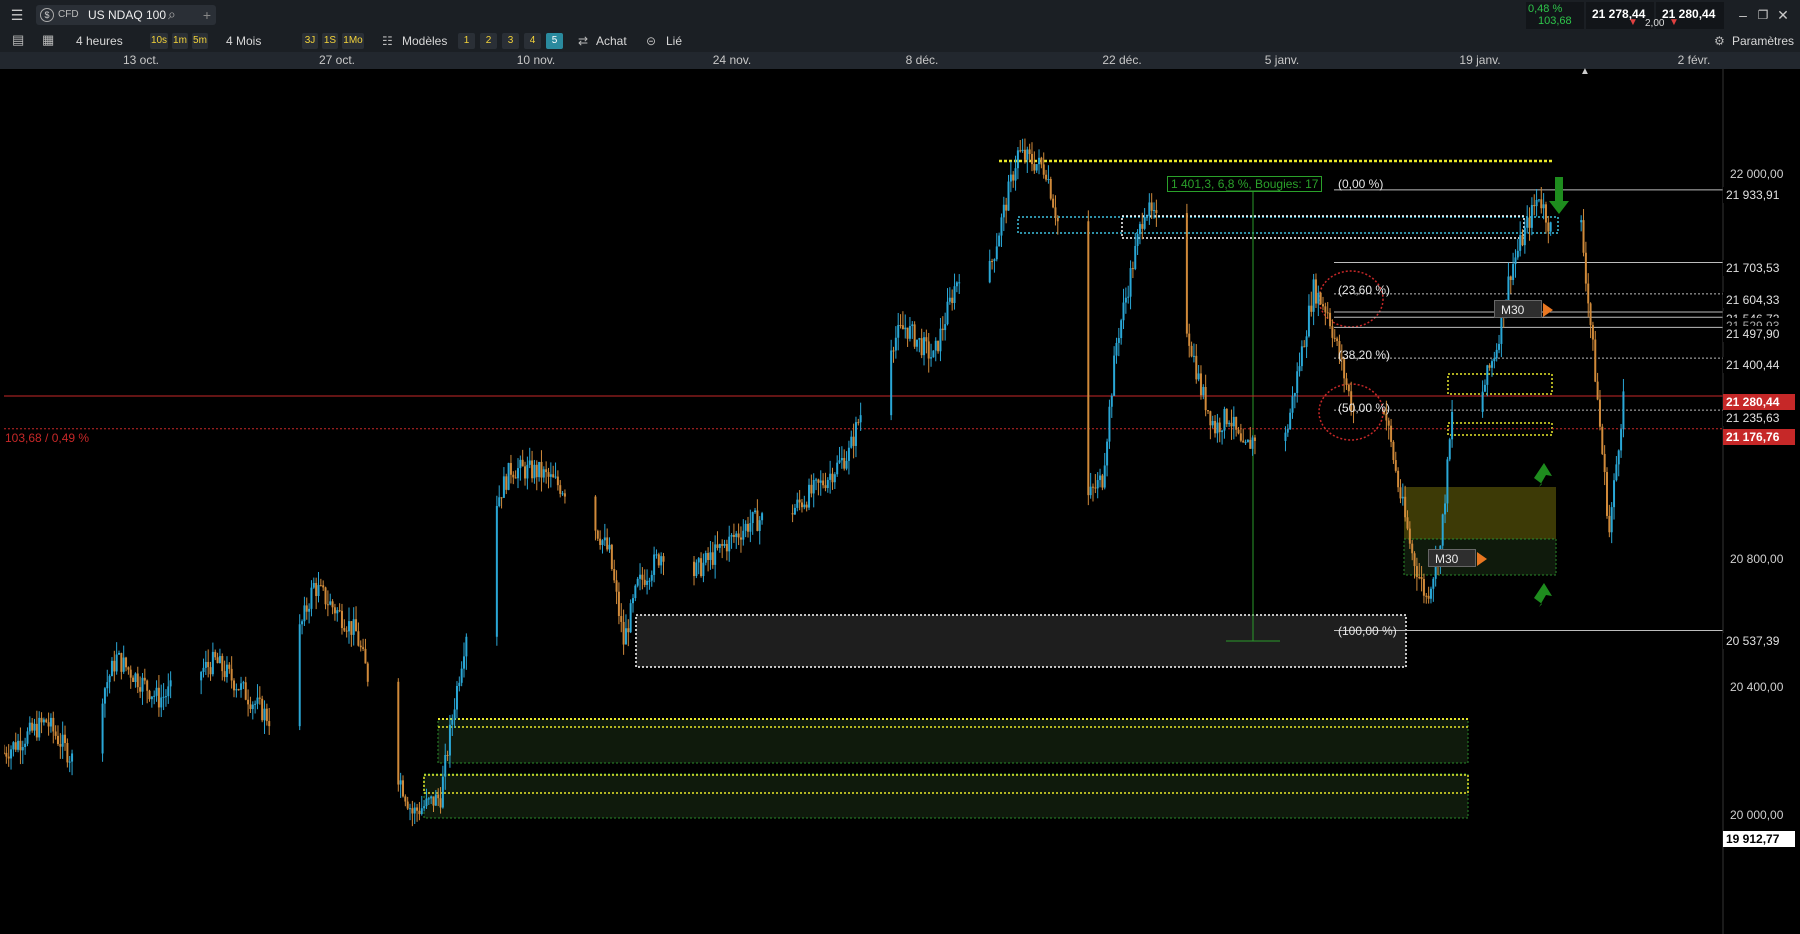 Image resolution: width=1800 pixels, height=934 pixels. What do you see at coordinates (1719, 41) in the screenshot?
I see `gear-icon: ⚙` at bounding box center [1719, 41].